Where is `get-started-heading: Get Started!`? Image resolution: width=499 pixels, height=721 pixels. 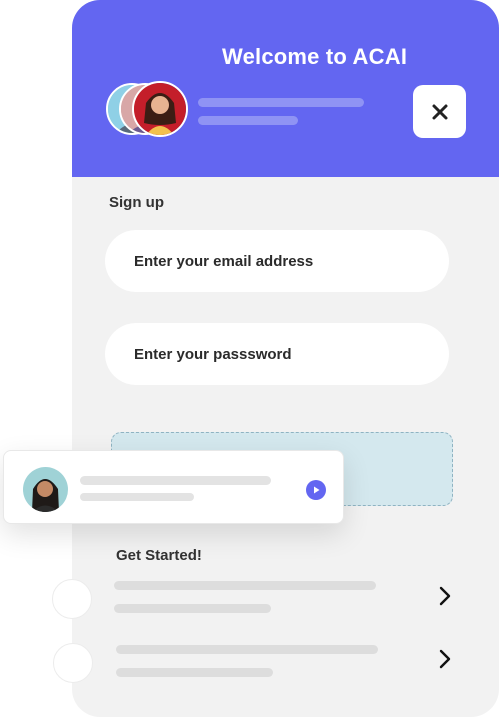
get-started-heading: Get Started! is located at coordinates (159, 555).